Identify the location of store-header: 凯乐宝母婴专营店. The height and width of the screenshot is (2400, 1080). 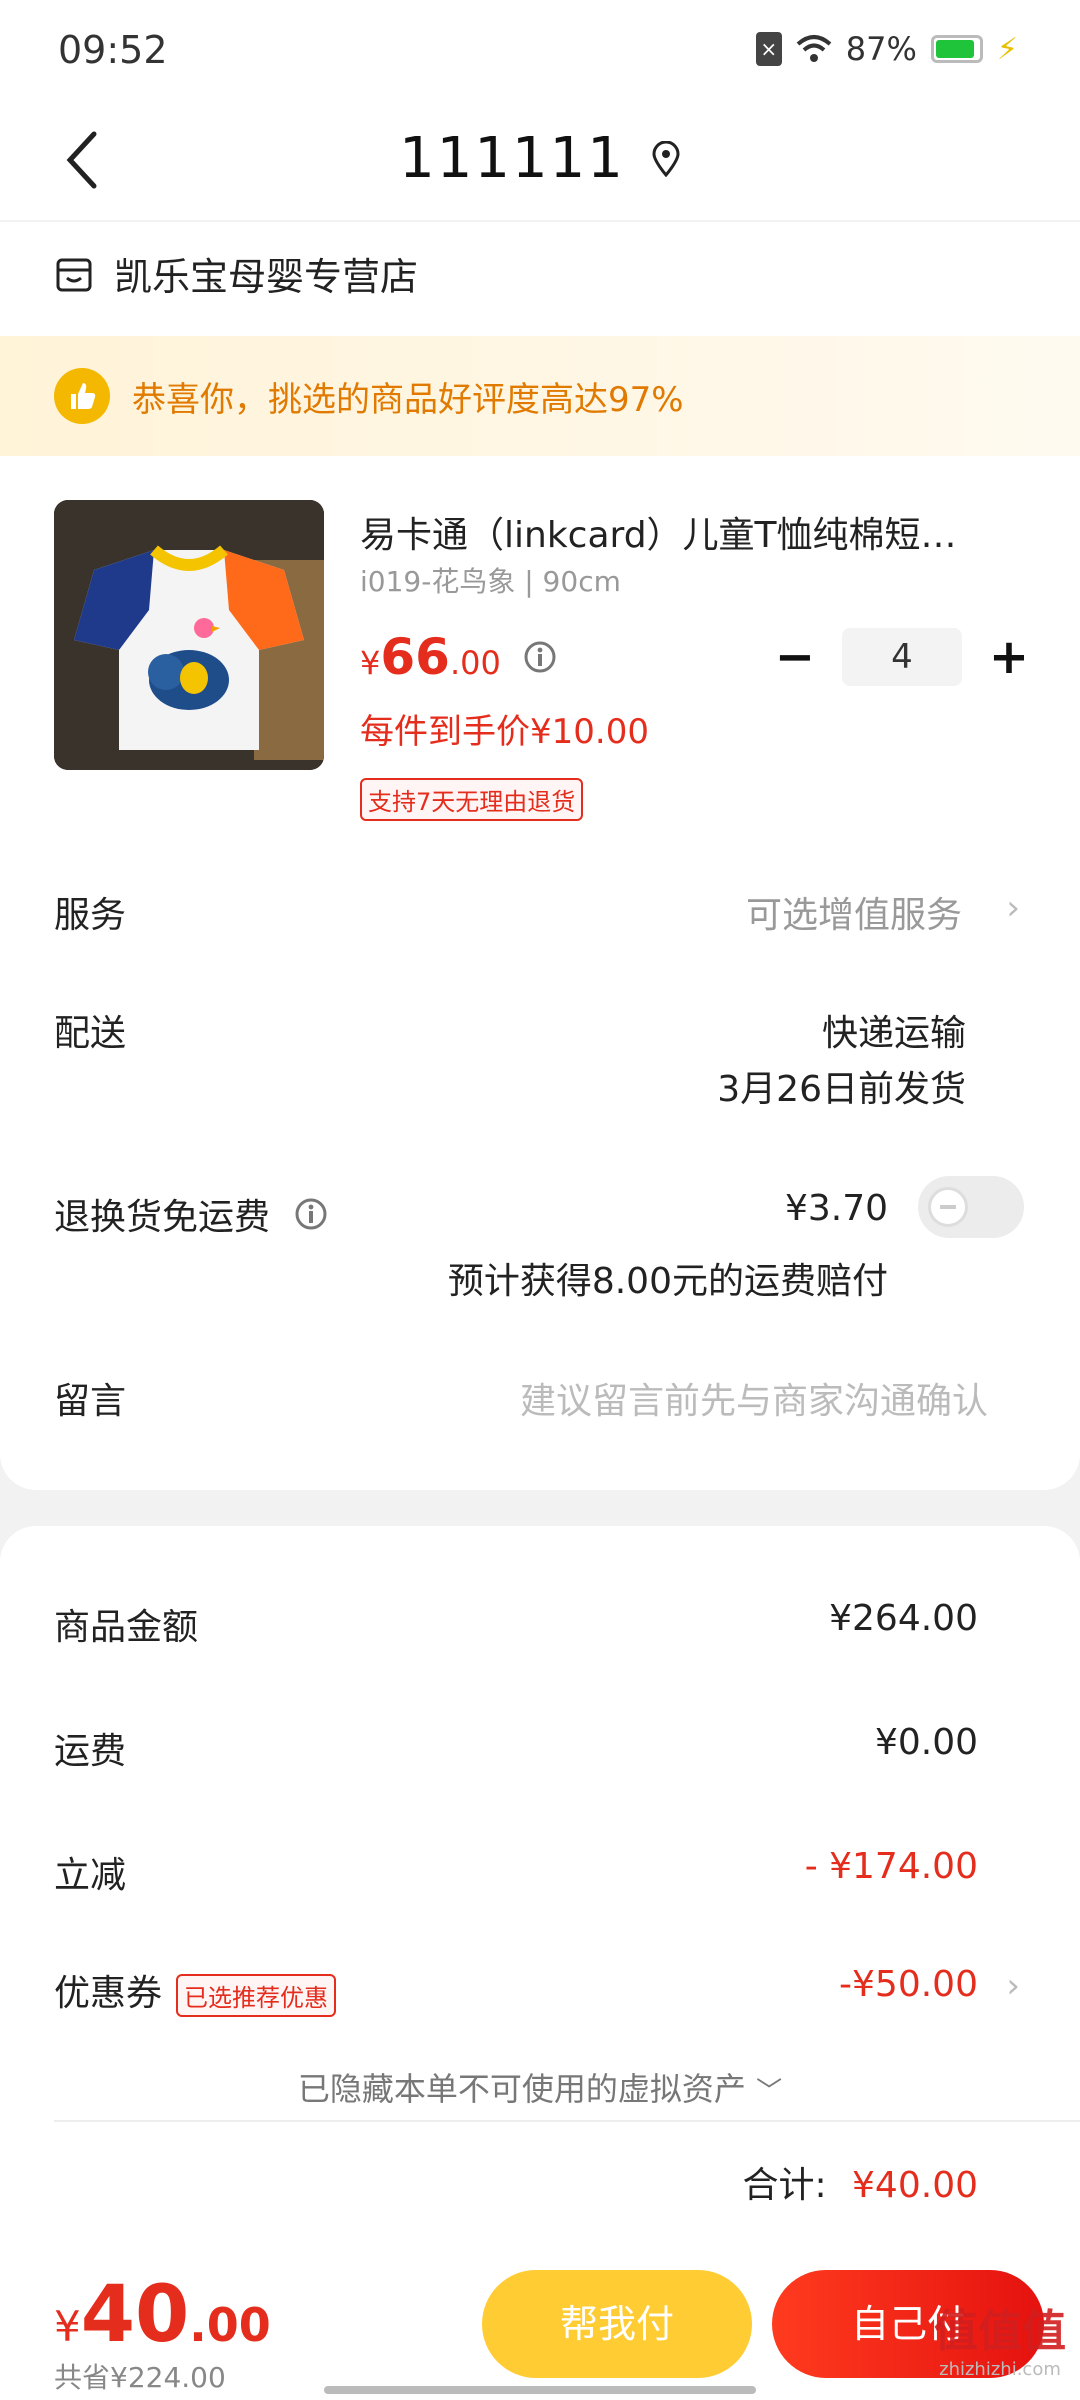
(236, 273).